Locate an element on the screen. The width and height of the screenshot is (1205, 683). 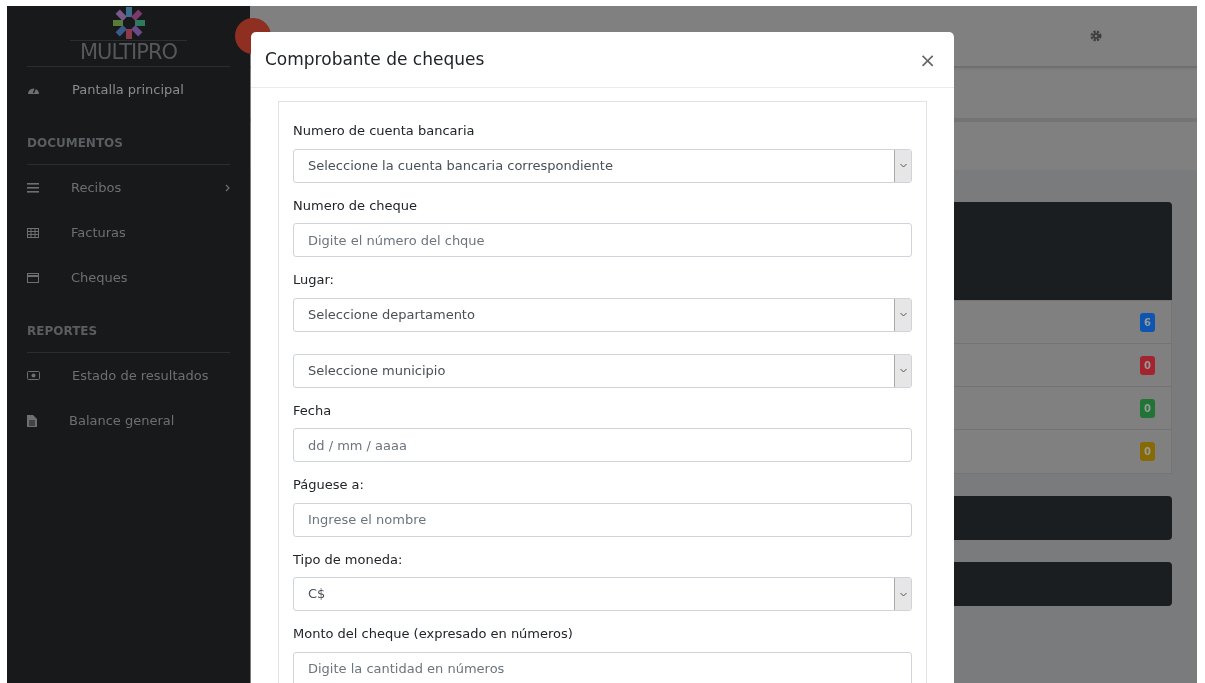
settings-icon is located at coordinates (1096, 36).